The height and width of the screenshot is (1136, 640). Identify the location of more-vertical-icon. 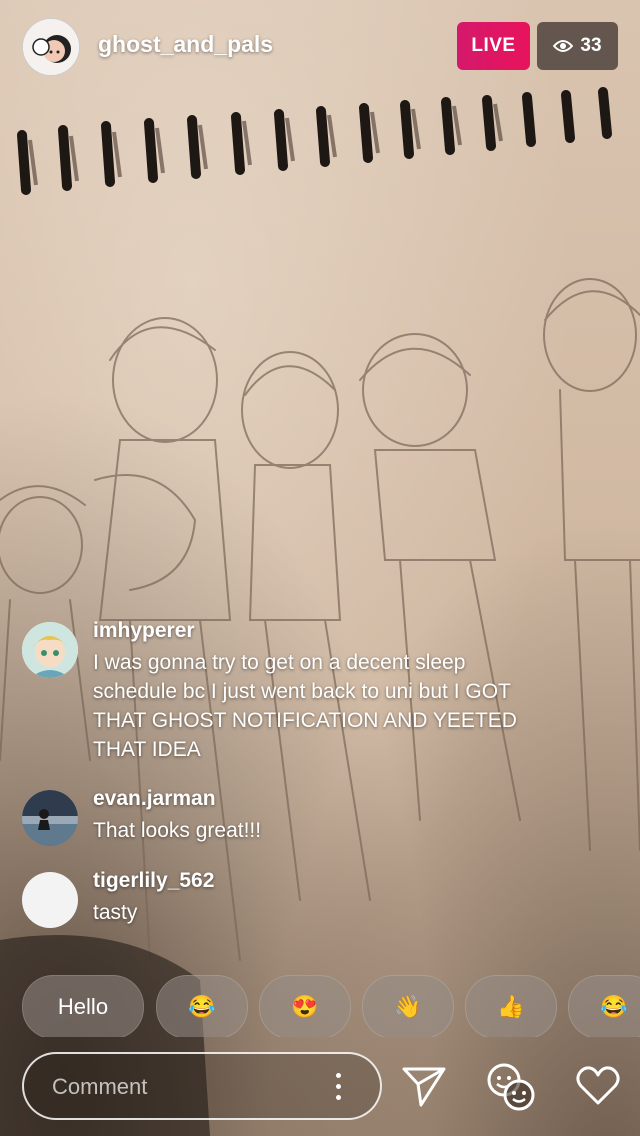
(339, 1087).